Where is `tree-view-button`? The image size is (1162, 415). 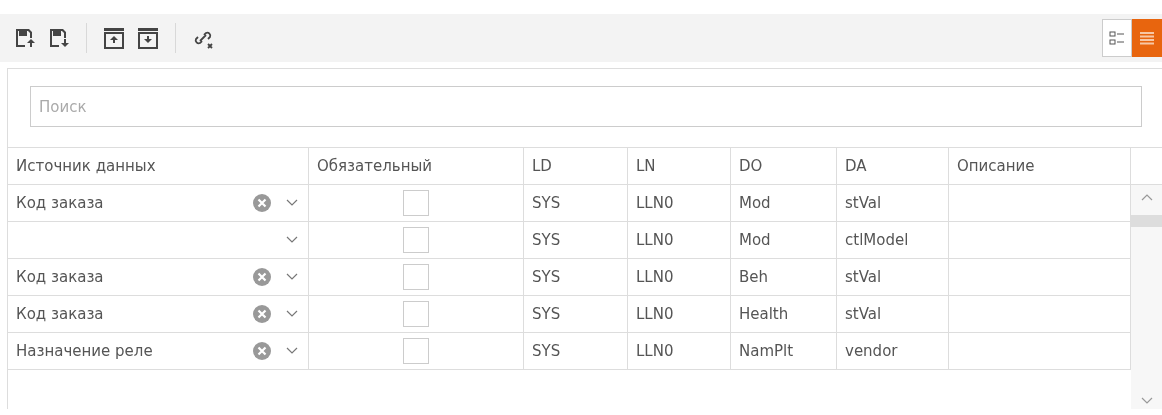 tree-view-button is located at coordinates (1117, 38).